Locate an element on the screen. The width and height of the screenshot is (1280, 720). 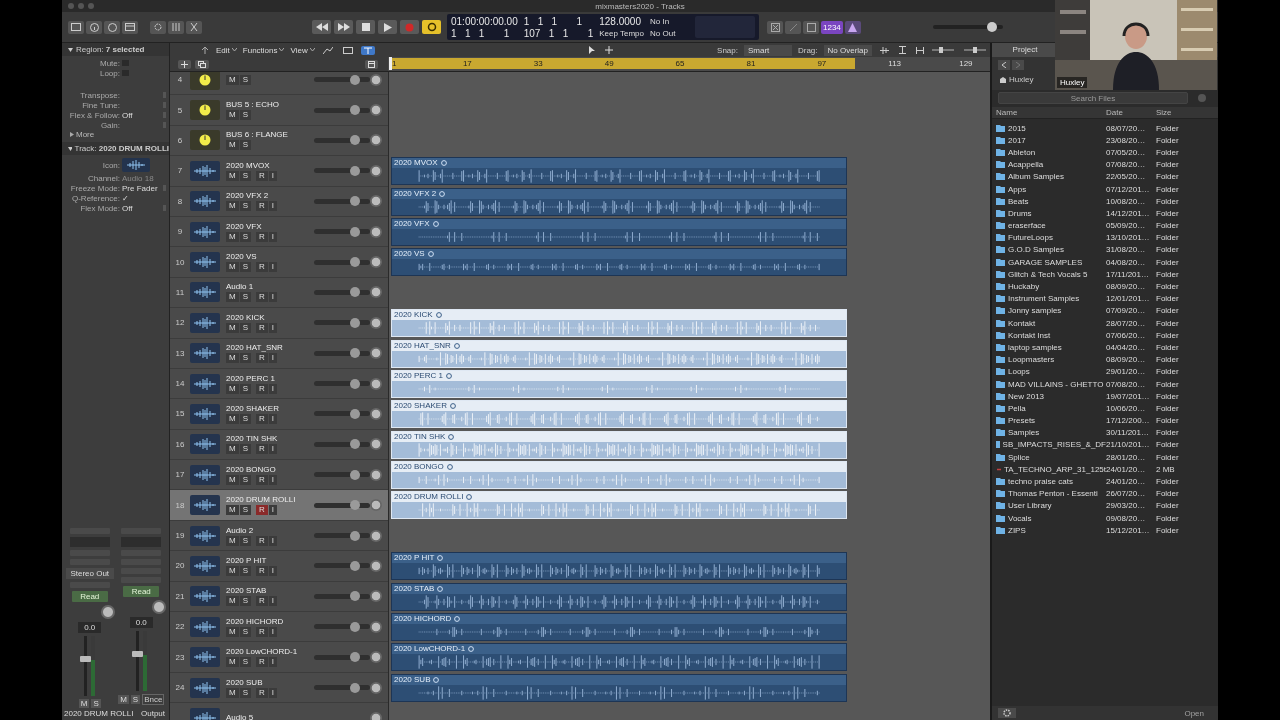
more-label: More is located at coordinates (85, 134).